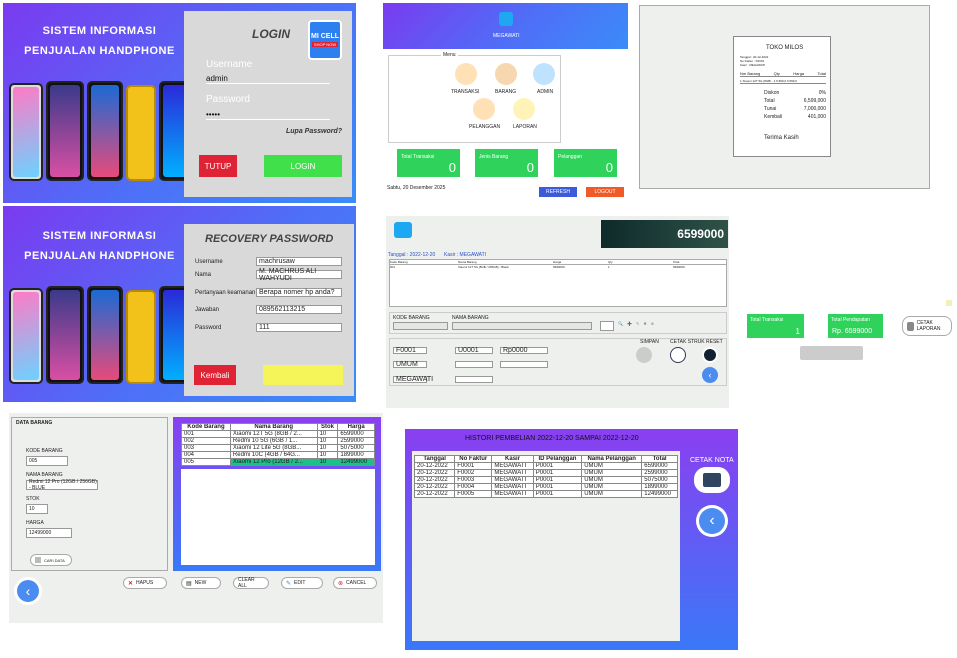 The image size is (957, 658). What do you see at coordinates (545, 487) in the screenshot?
I see `table-row: 20-12-2022 F0004 MEGAWATI P0001 UMUM 1899000` at bounding box center [545, 487].